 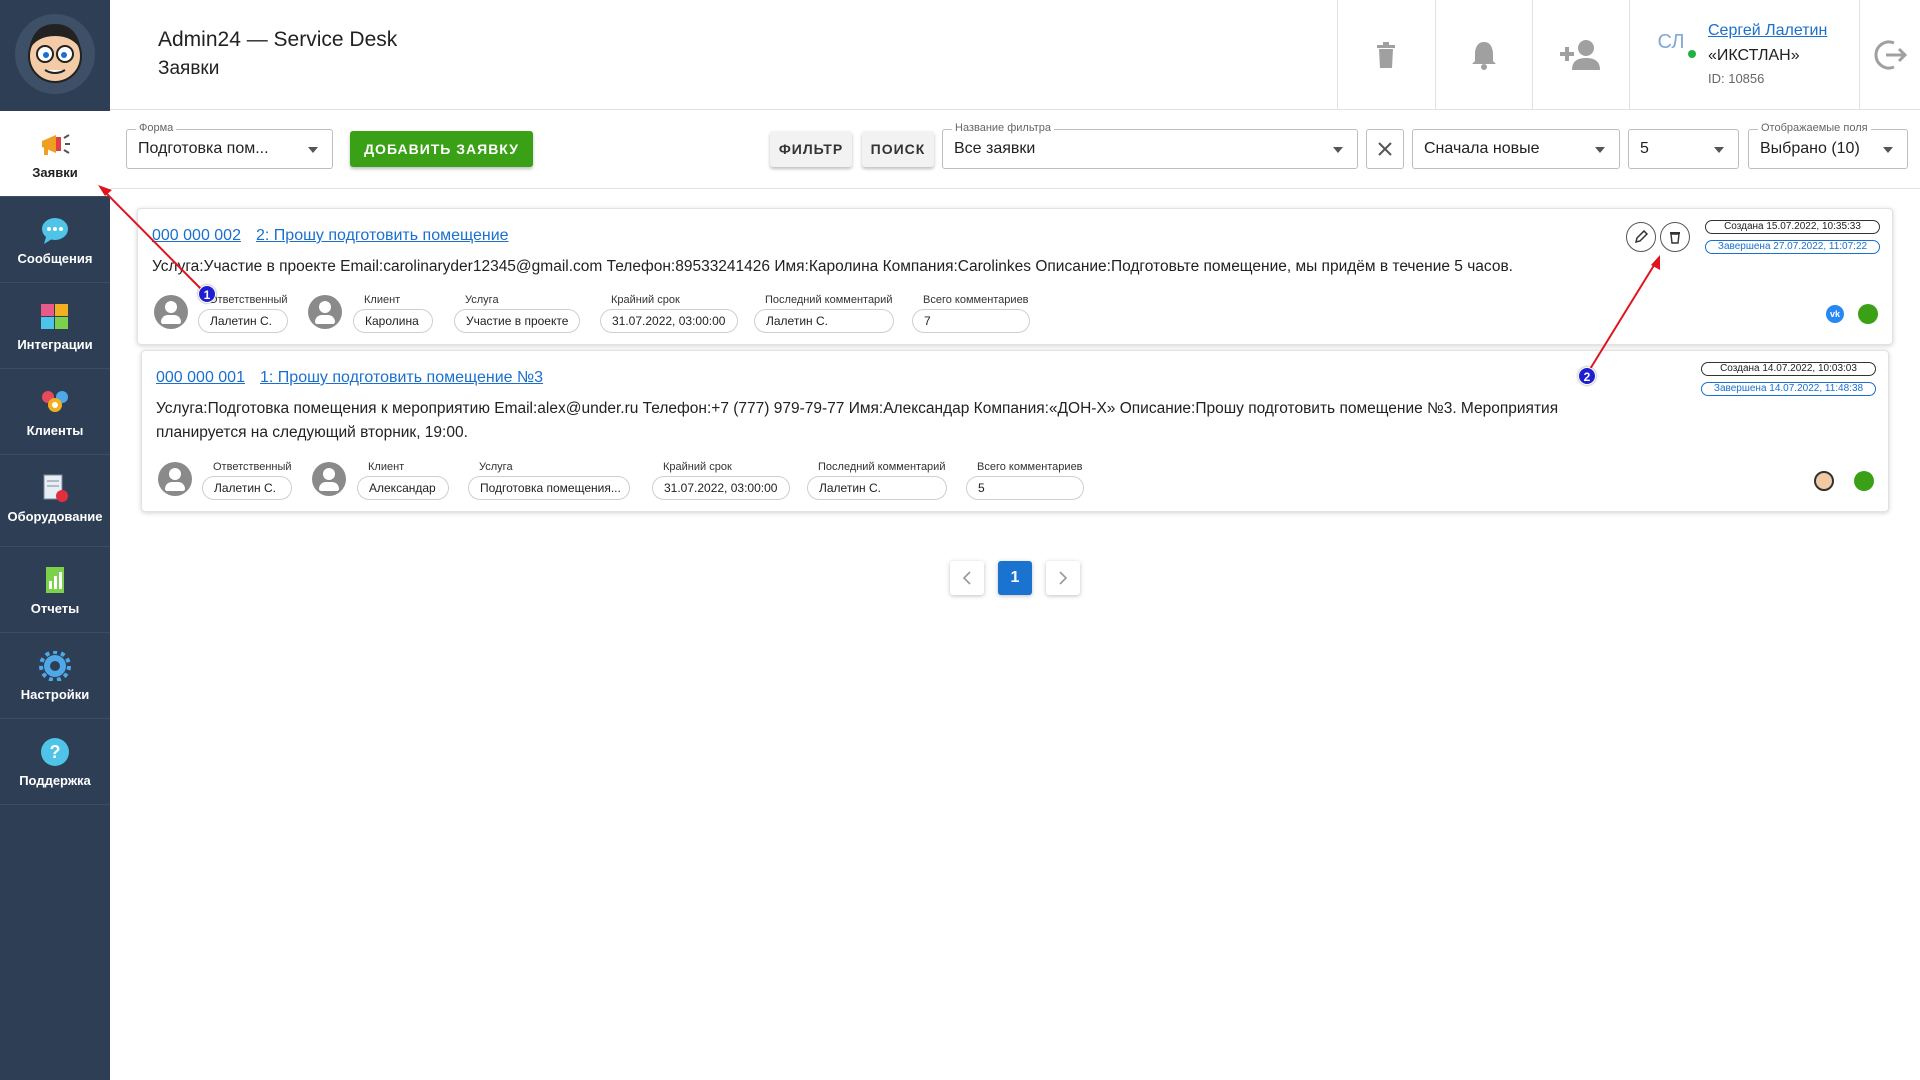 I want to click on sidebar-item-label: Поддержка, so click(x=55, y=780).